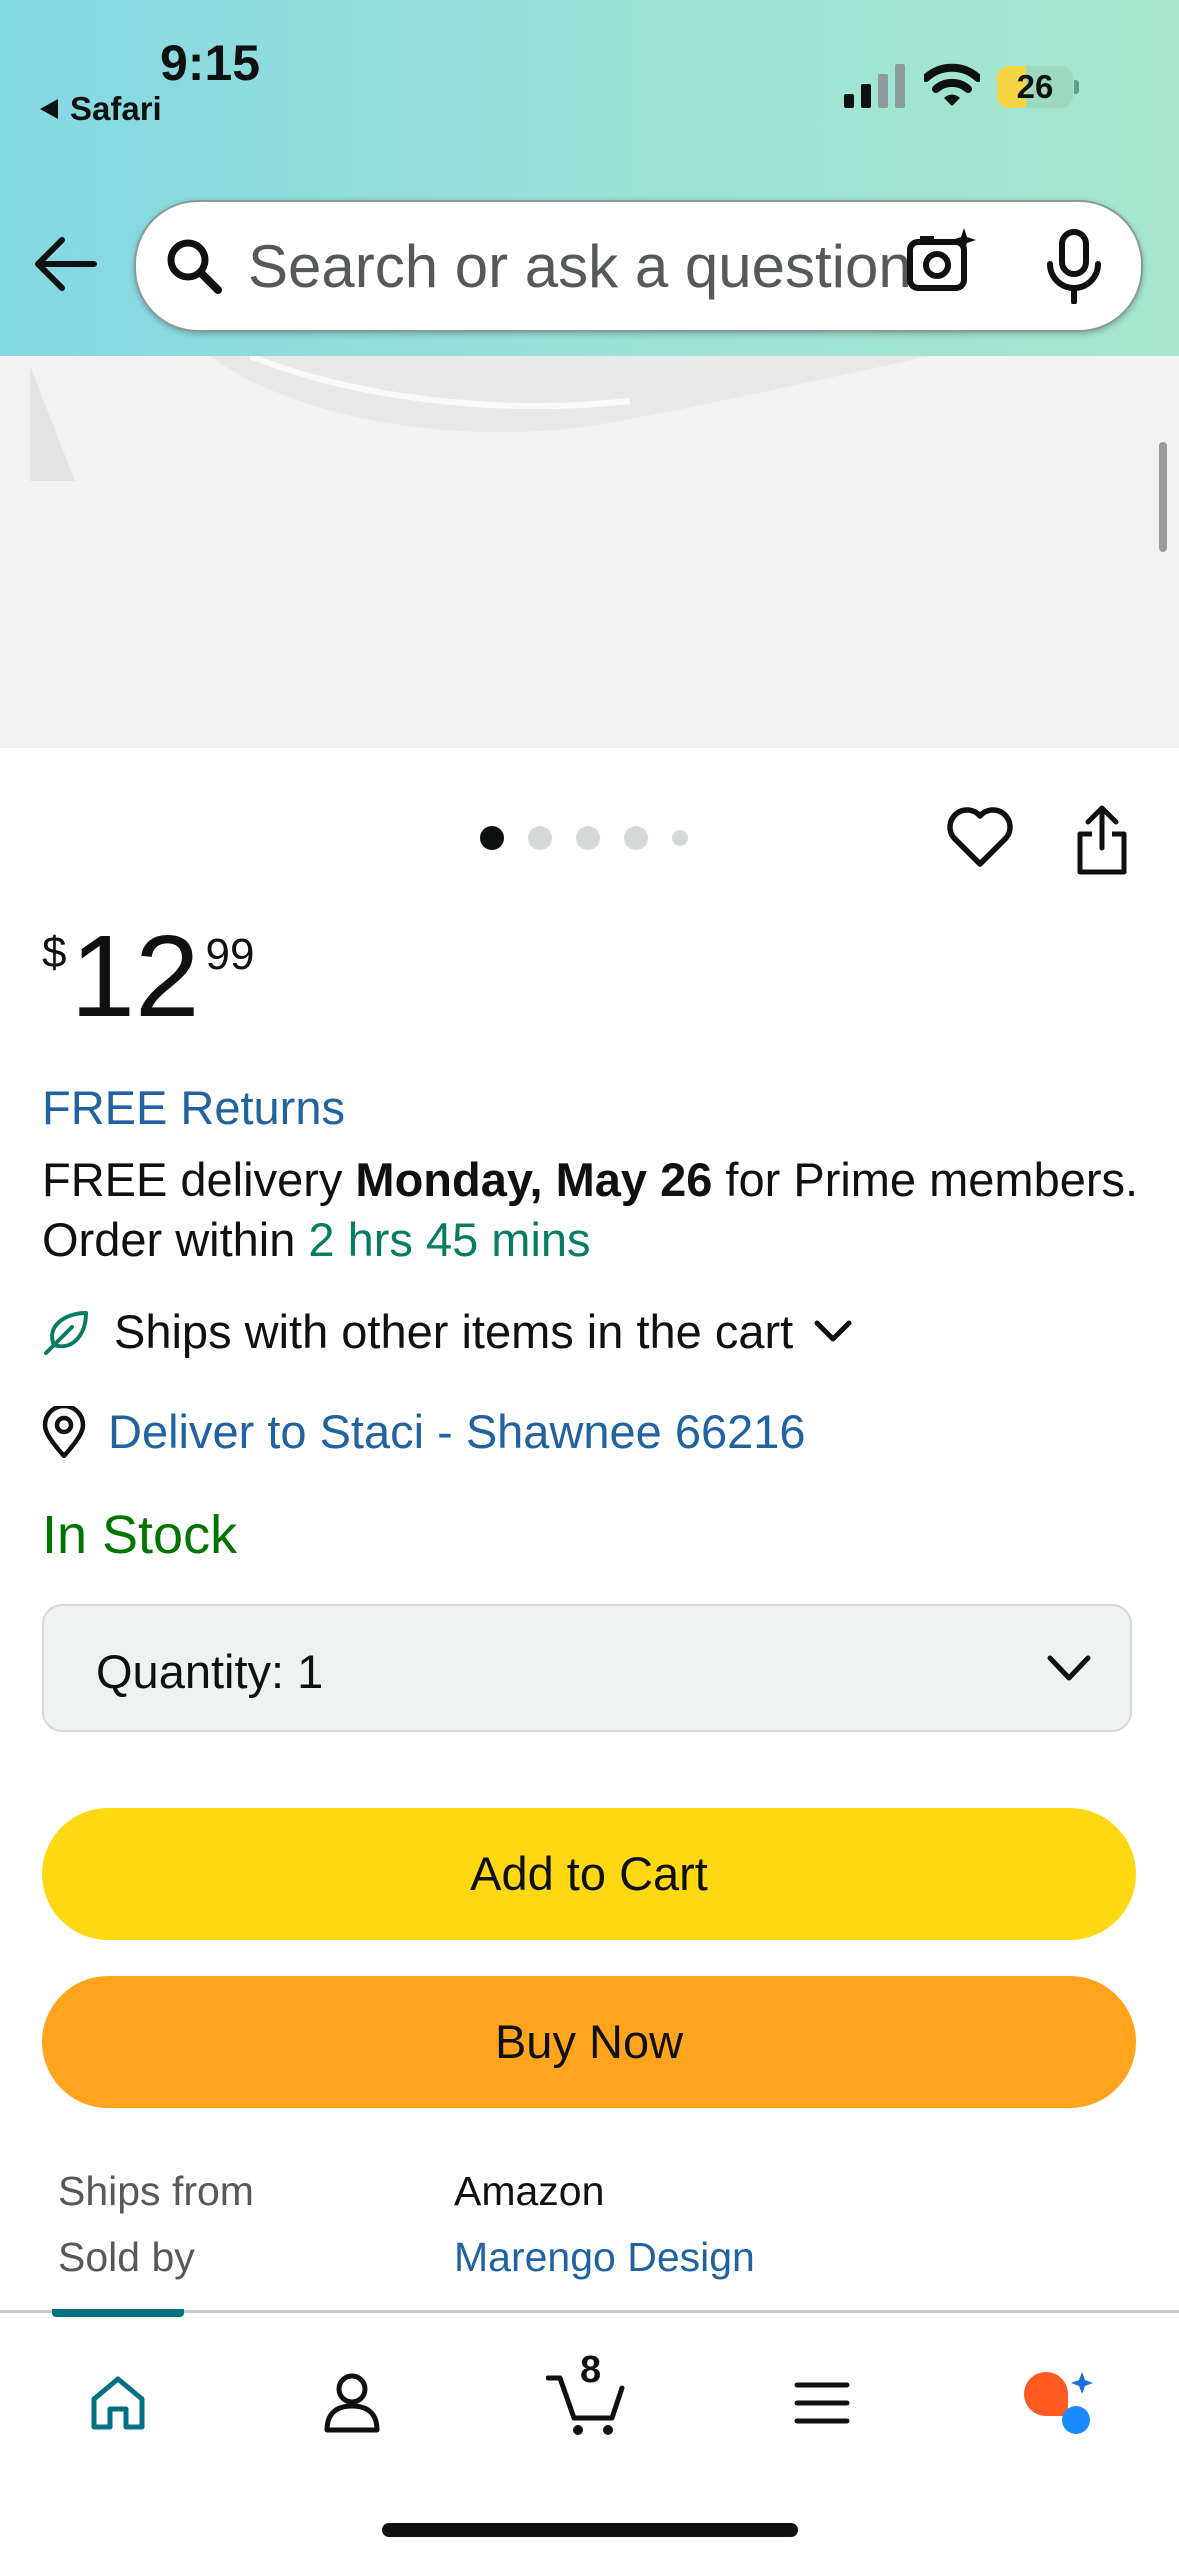 The image size is (1179, 2559). What do you see at coordinates (310, 1671) in the screenshot?
I see `quantity-value: 1` at bounding box center [310, 1671].